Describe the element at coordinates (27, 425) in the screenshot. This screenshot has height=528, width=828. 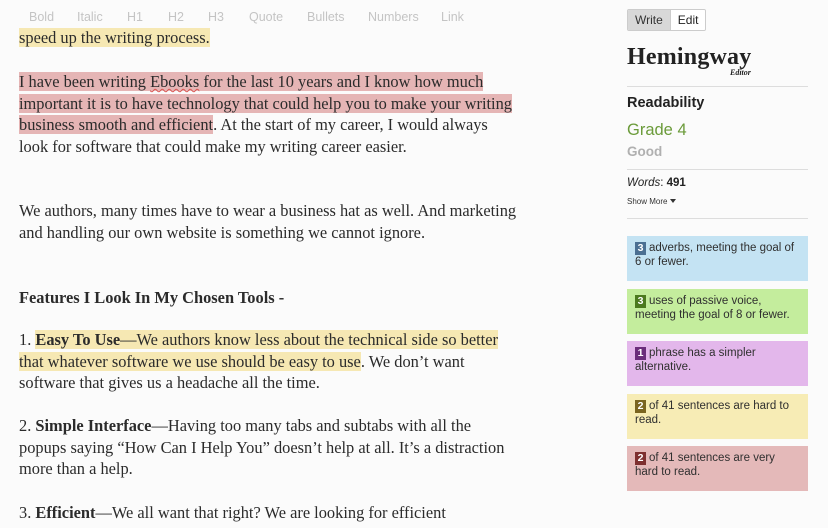
I see `list-number: 2.` at that location.